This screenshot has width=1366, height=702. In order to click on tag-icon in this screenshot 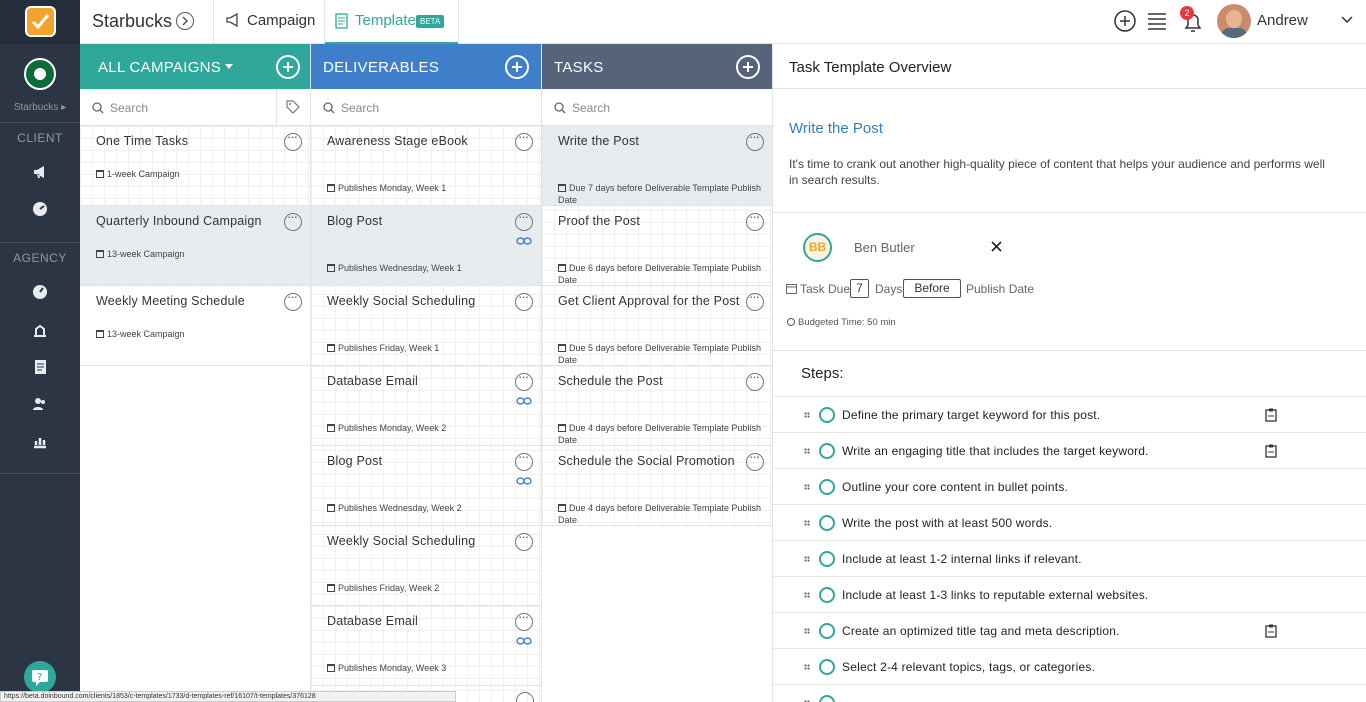, I will do `click(293, 107)`.